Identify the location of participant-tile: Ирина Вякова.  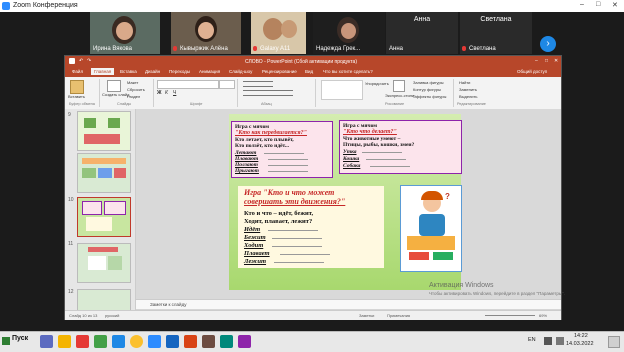
(125, 33).